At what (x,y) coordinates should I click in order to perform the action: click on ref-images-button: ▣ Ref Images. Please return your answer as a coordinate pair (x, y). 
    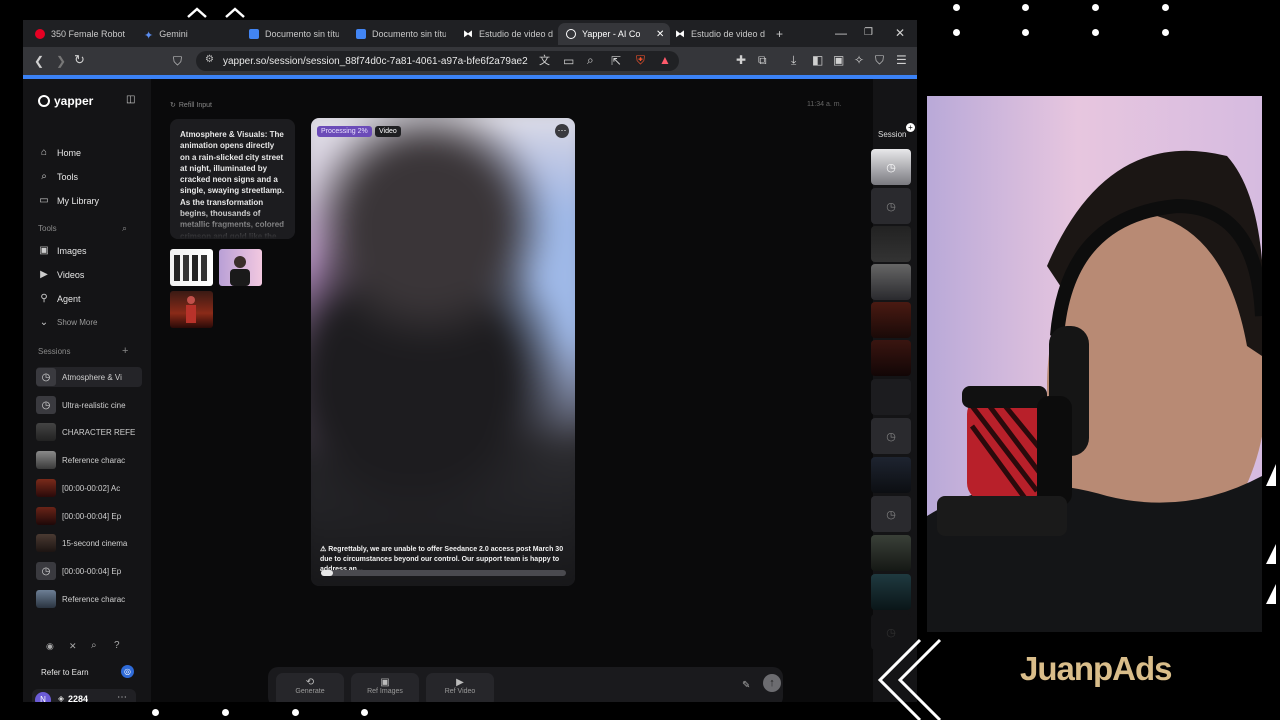
    Looking at the image, I should click on (385, 687).